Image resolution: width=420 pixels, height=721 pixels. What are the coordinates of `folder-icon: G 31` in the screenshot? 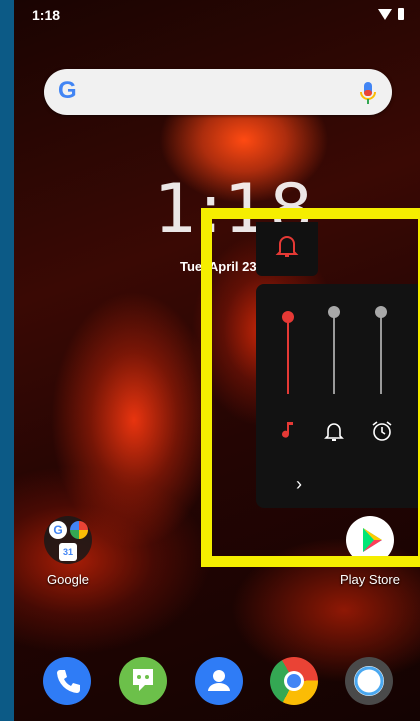 It's located at (68, 540).